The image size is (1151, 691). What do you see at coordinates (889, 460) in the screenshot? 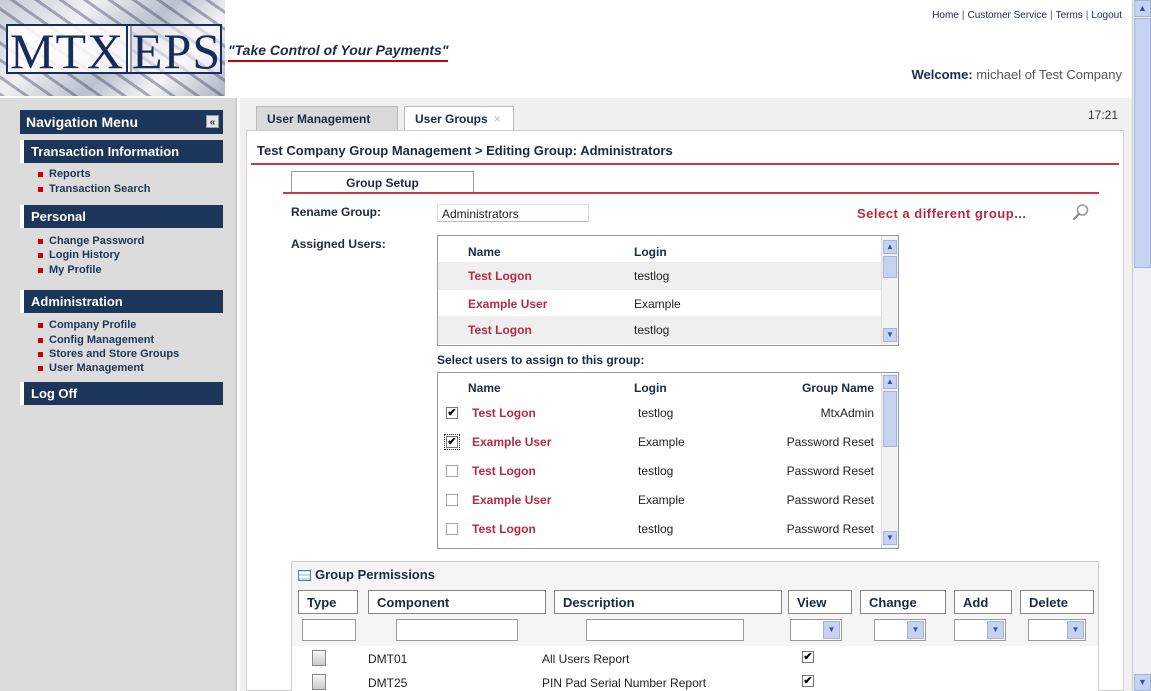
I see `selectable-users-scrollbar: ▲ ▼` at bounding box center [889, 460].